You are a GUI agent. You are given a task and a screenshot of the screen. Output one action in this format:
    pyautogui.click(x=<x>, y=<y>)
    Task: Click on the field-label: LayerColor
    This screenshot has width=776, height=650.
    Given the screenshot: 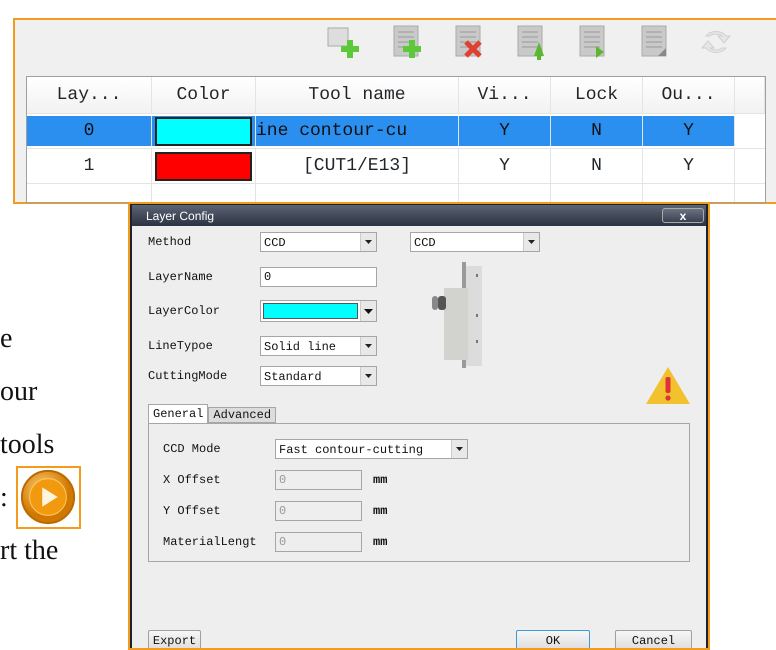 What is the action you would take?
    pyautogui.click(x=185, y=311)
    